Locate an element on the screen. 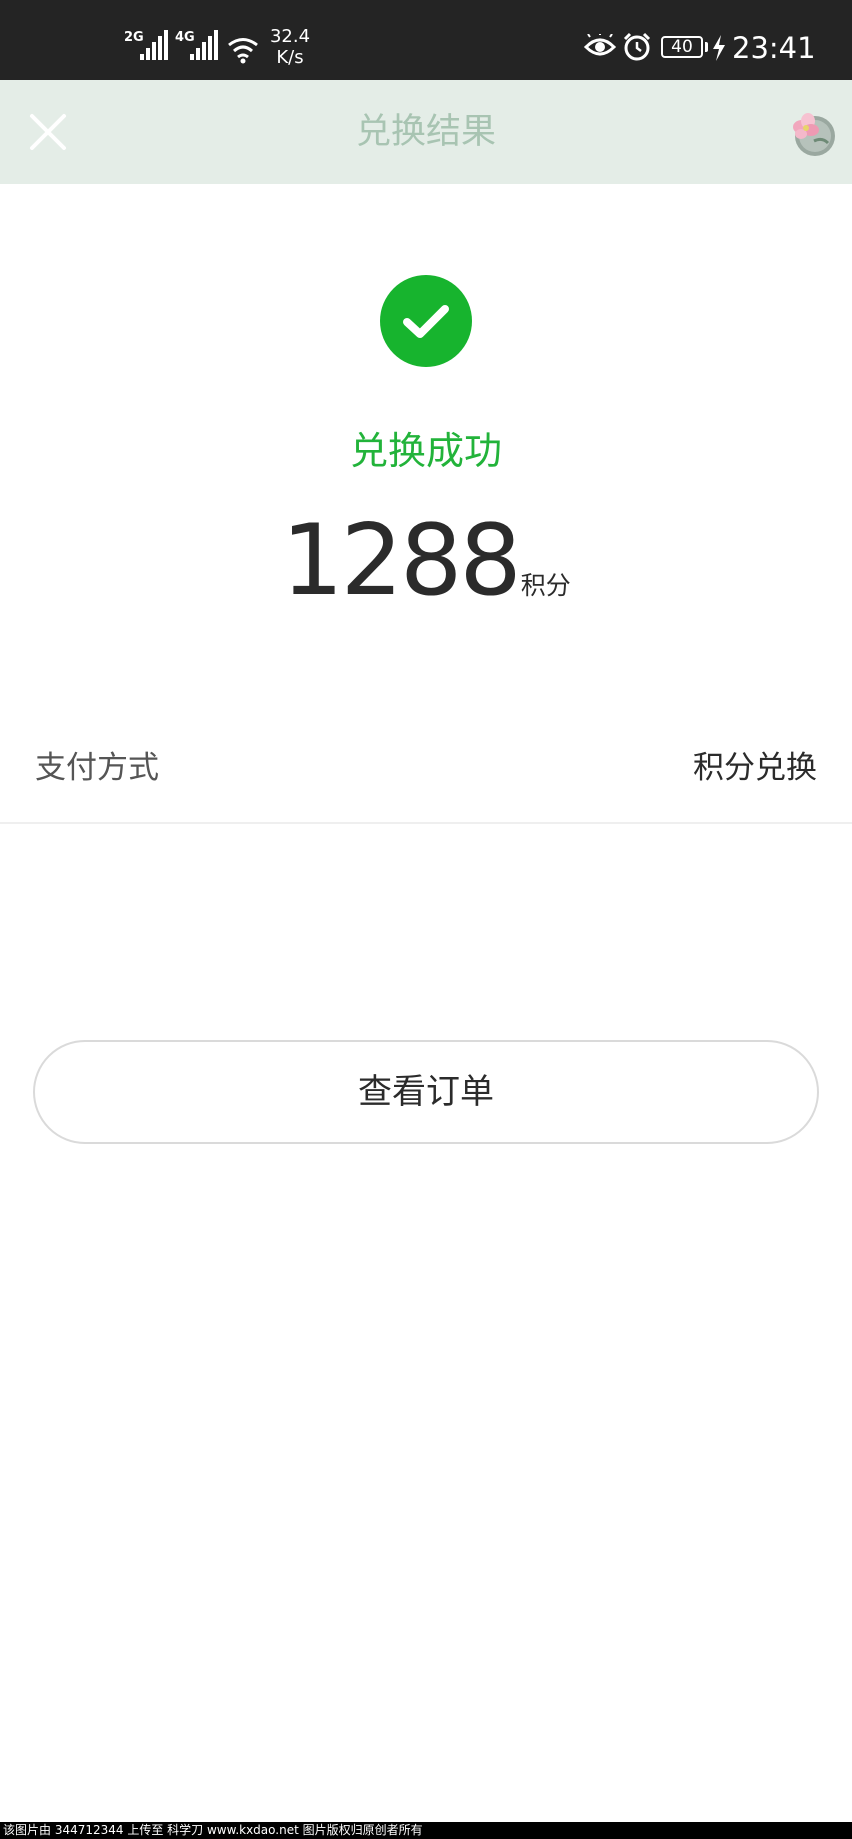  points-value: 1288 is located at coordinates (401, 561).